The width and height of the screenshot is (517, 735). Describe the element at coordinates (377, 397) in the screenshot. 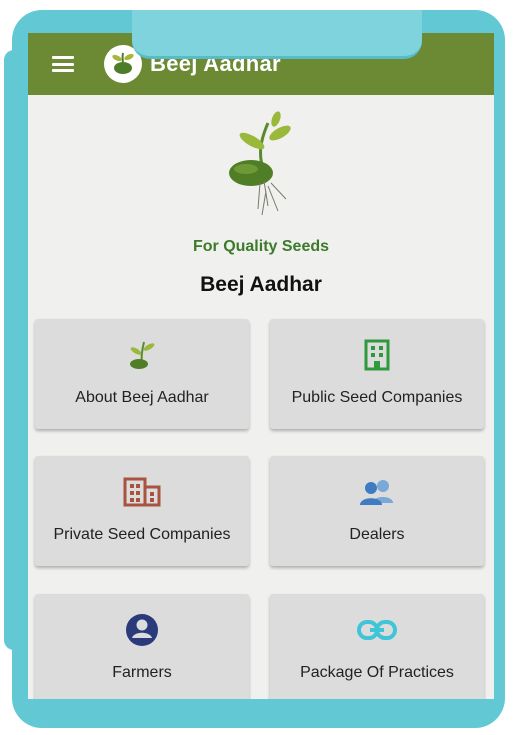

I see `tile-label: Public Seed Companies` at that location.